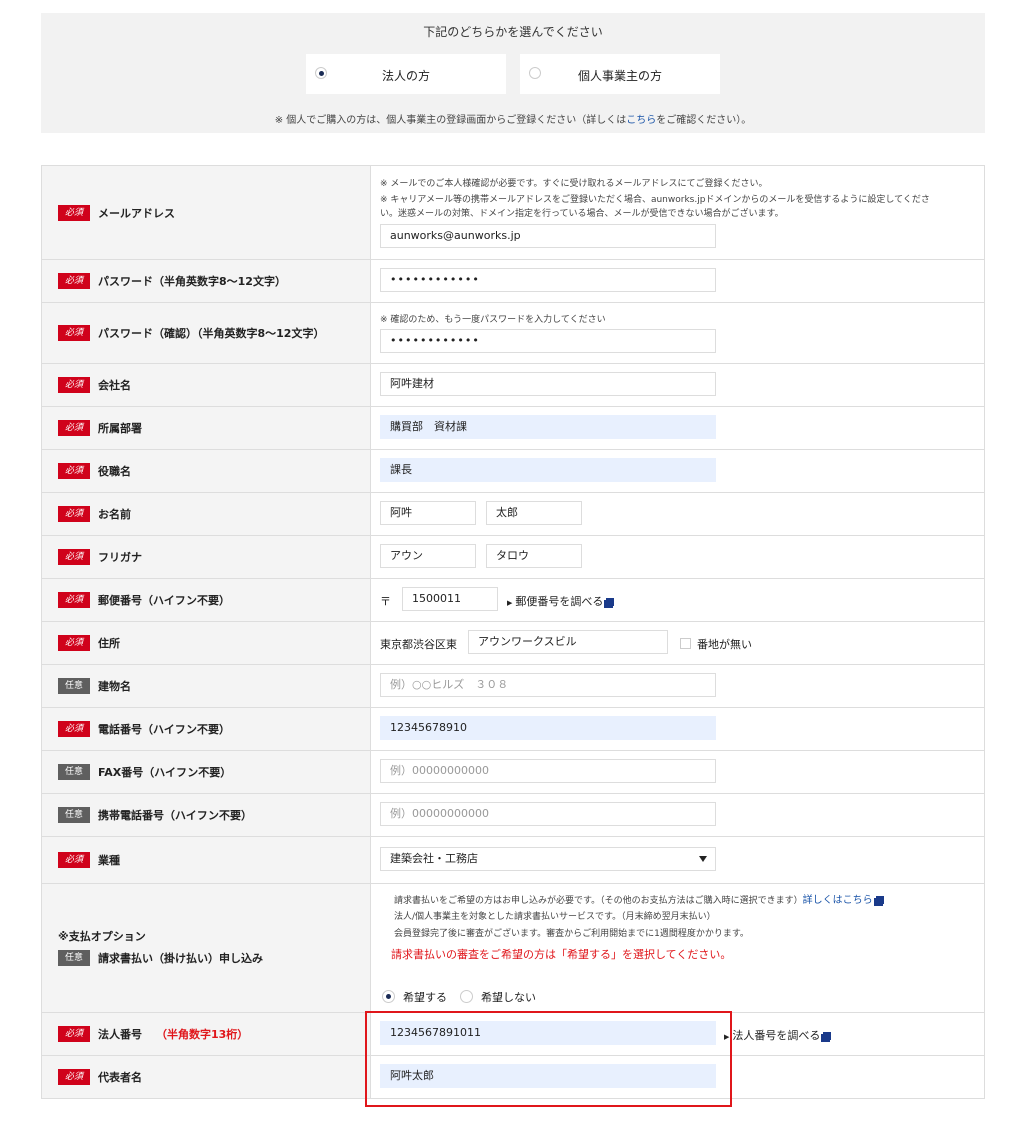  Describe the element at coordinates (109, 643) in the screenshot. I see `address-label: 住所` at that location.